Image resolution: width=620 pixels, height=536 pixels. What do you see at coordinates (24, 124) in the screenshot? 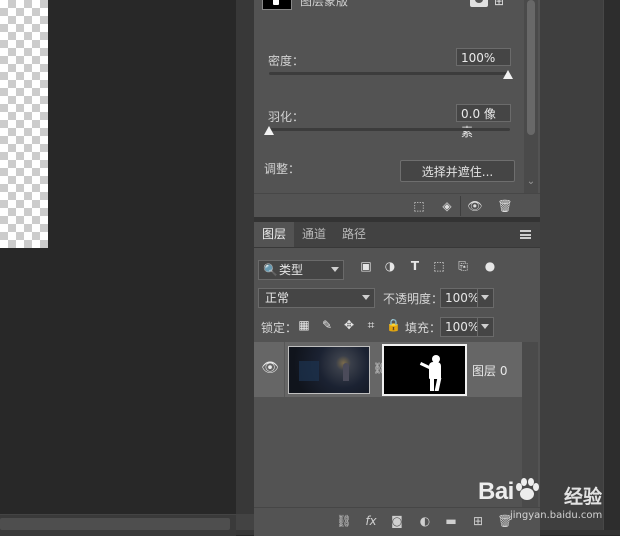
I see `transparent-canvas` at bounding box center [24, 124].